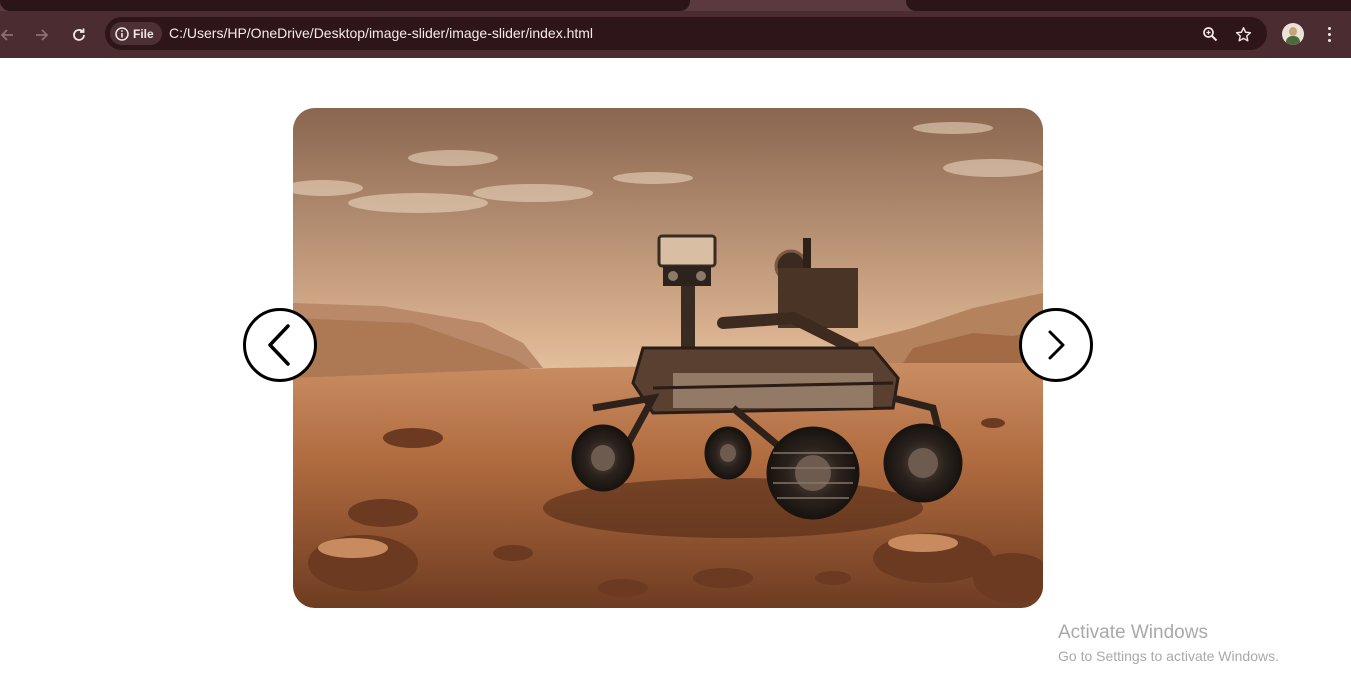 The width and height of the screenshot is (1351, 681). I want to click on bookmark-button, so click(1243, 34).